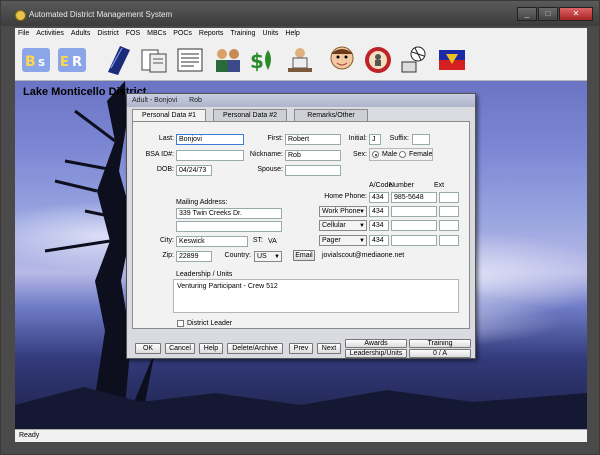 The width and height of the screenshot is (600, 455). Describe the element at coordinates (414, 60) in the screenshot. I see `sports-activity-icon` at that location.